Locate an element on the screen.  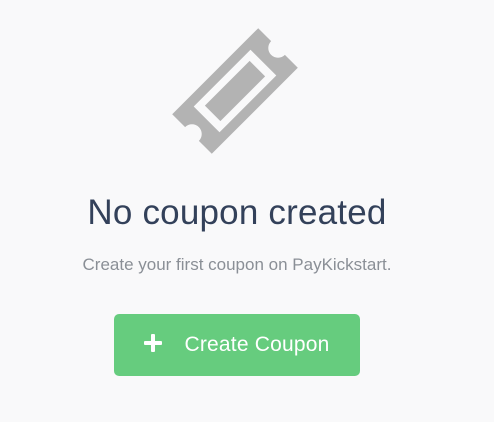
empty-state-title: No coupon created is located at coordinates (237, 212).